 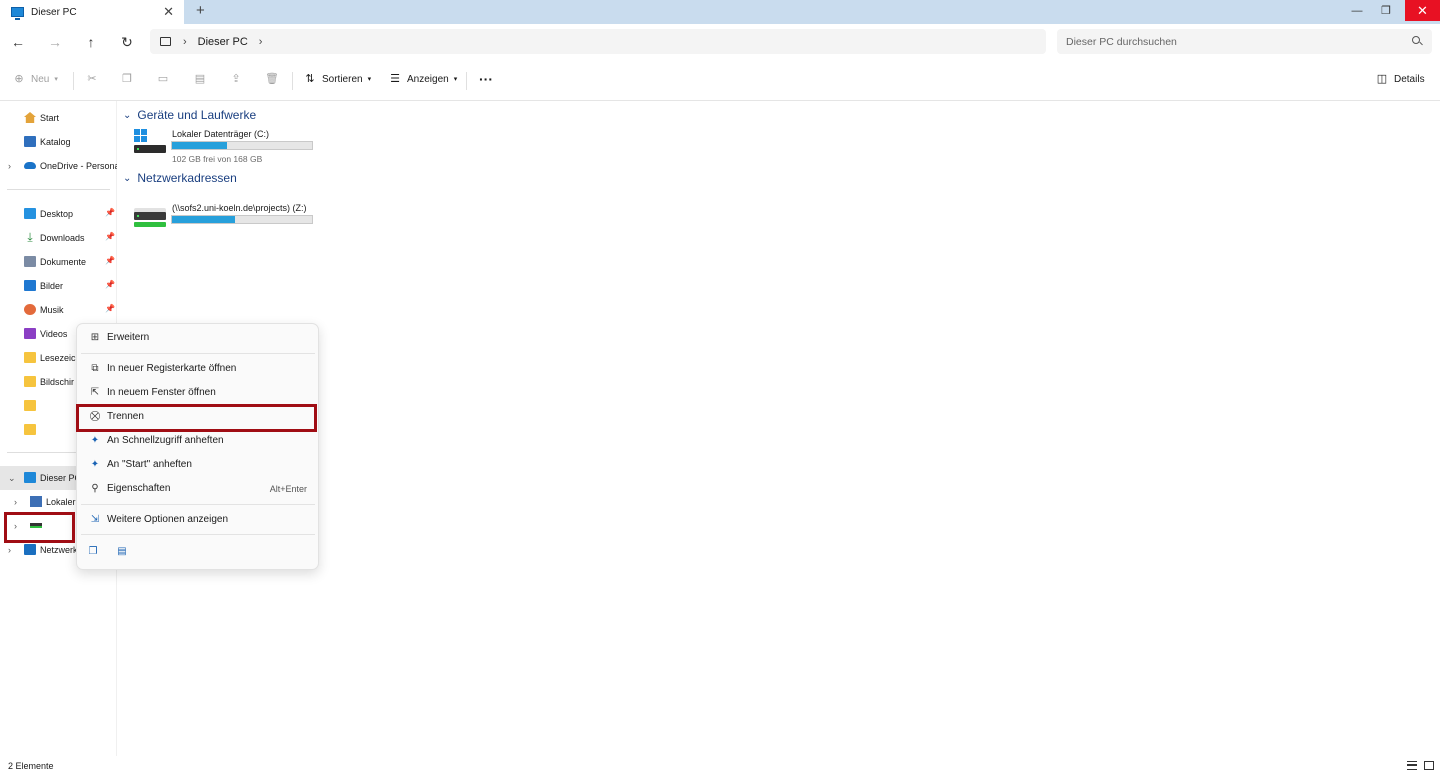 What do you see at coordinates (239, 208) in the screenshot?
I see `drive-name: (\\sofs2.uni-koeln.de\projects) (Z:)` at bounding box center [239, 208].